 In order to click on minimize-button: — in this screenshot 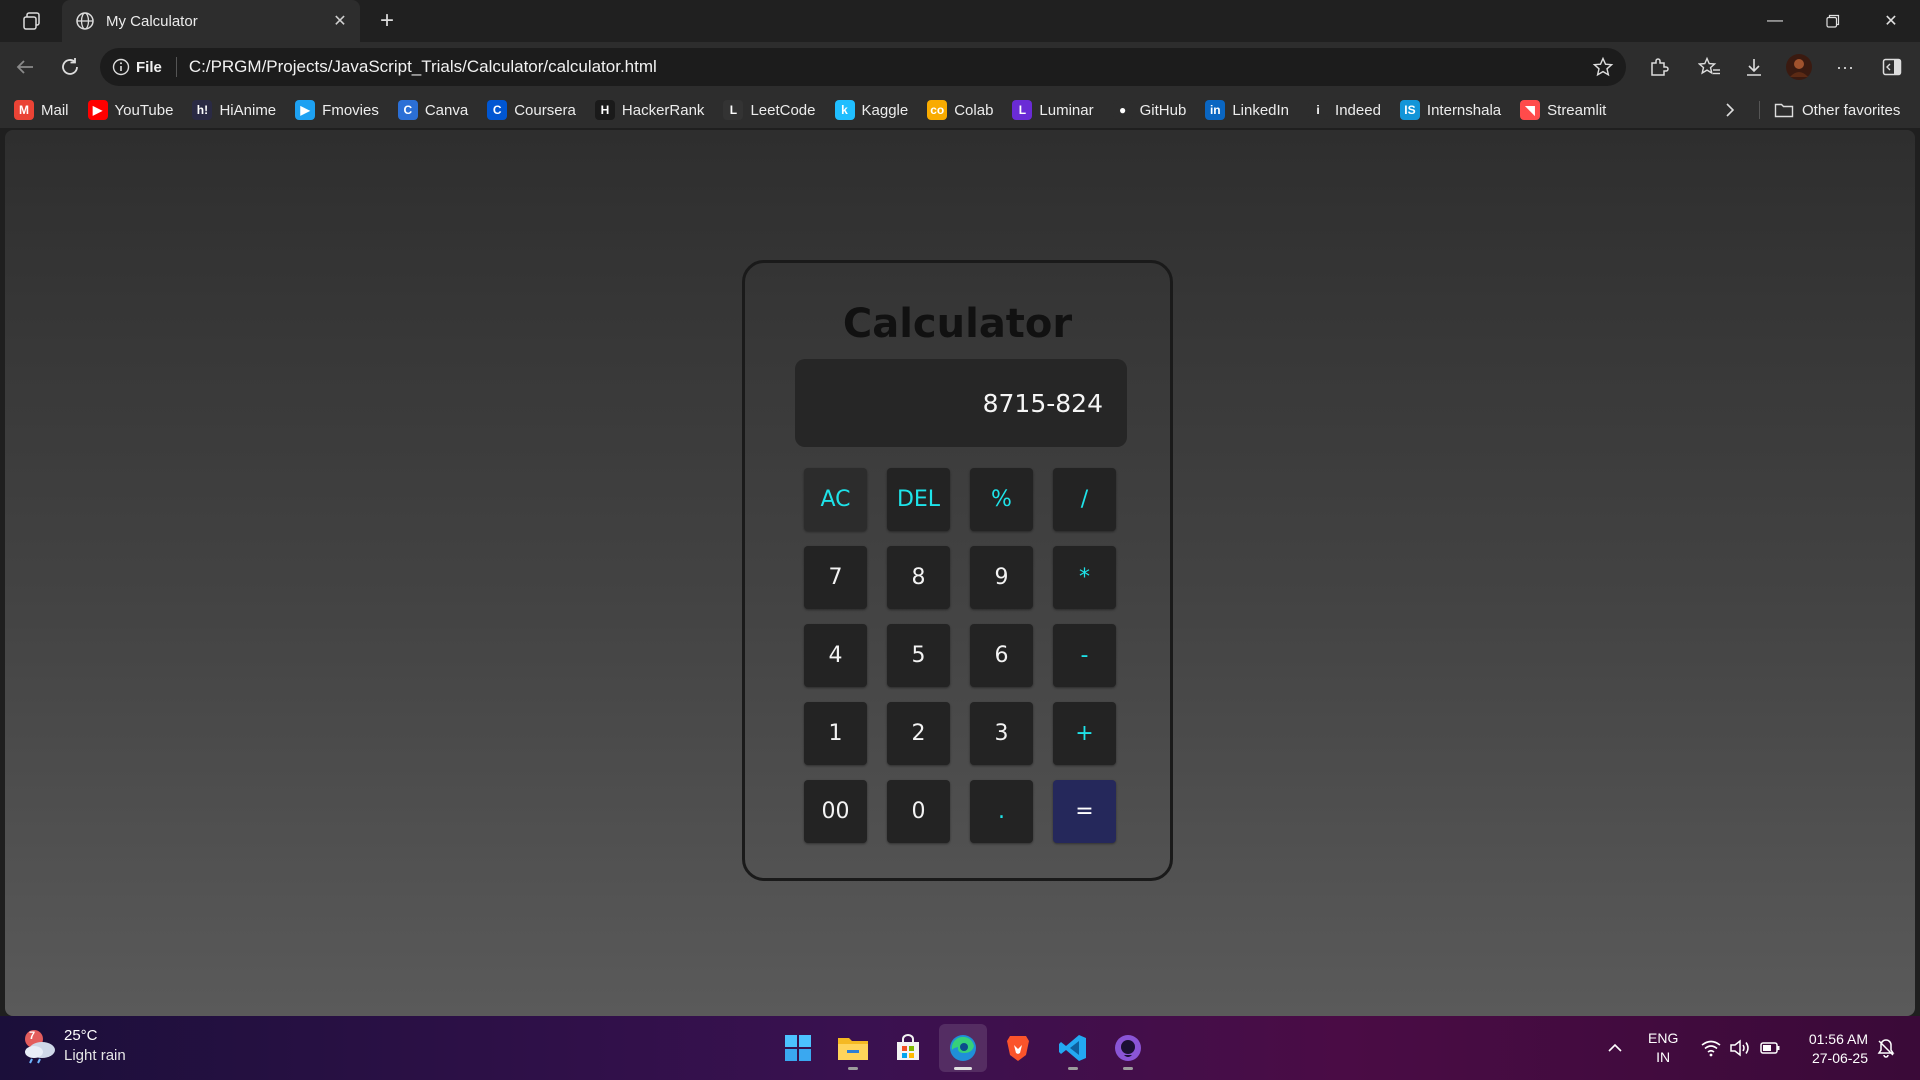, I will do `click(1775, 21)`.